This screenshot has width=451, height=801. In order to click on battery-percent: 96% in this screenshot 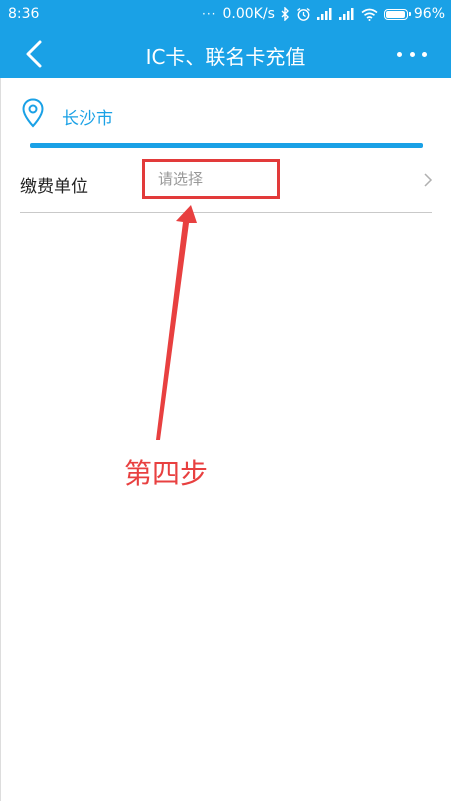, I will do `click(429, 14)`.